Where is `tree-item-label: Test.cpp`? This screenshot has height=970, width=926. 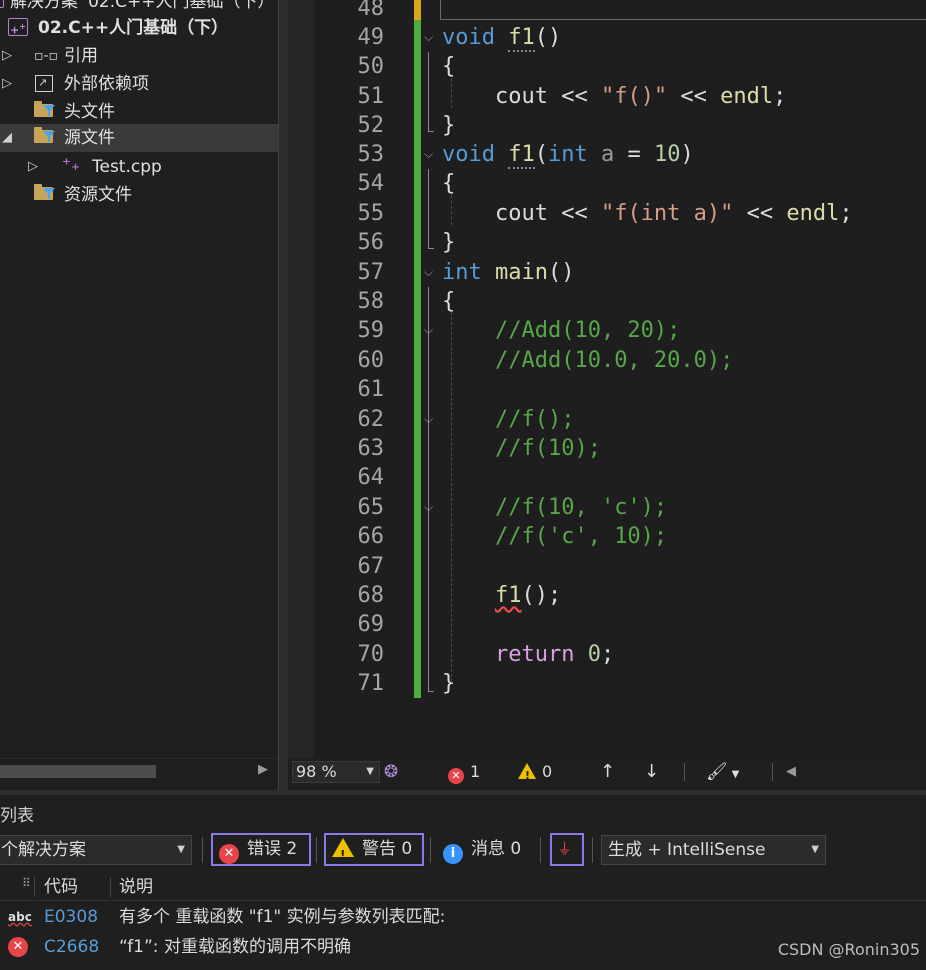
tree-item-label: Test.cpp is located at coordinates (127, 167).